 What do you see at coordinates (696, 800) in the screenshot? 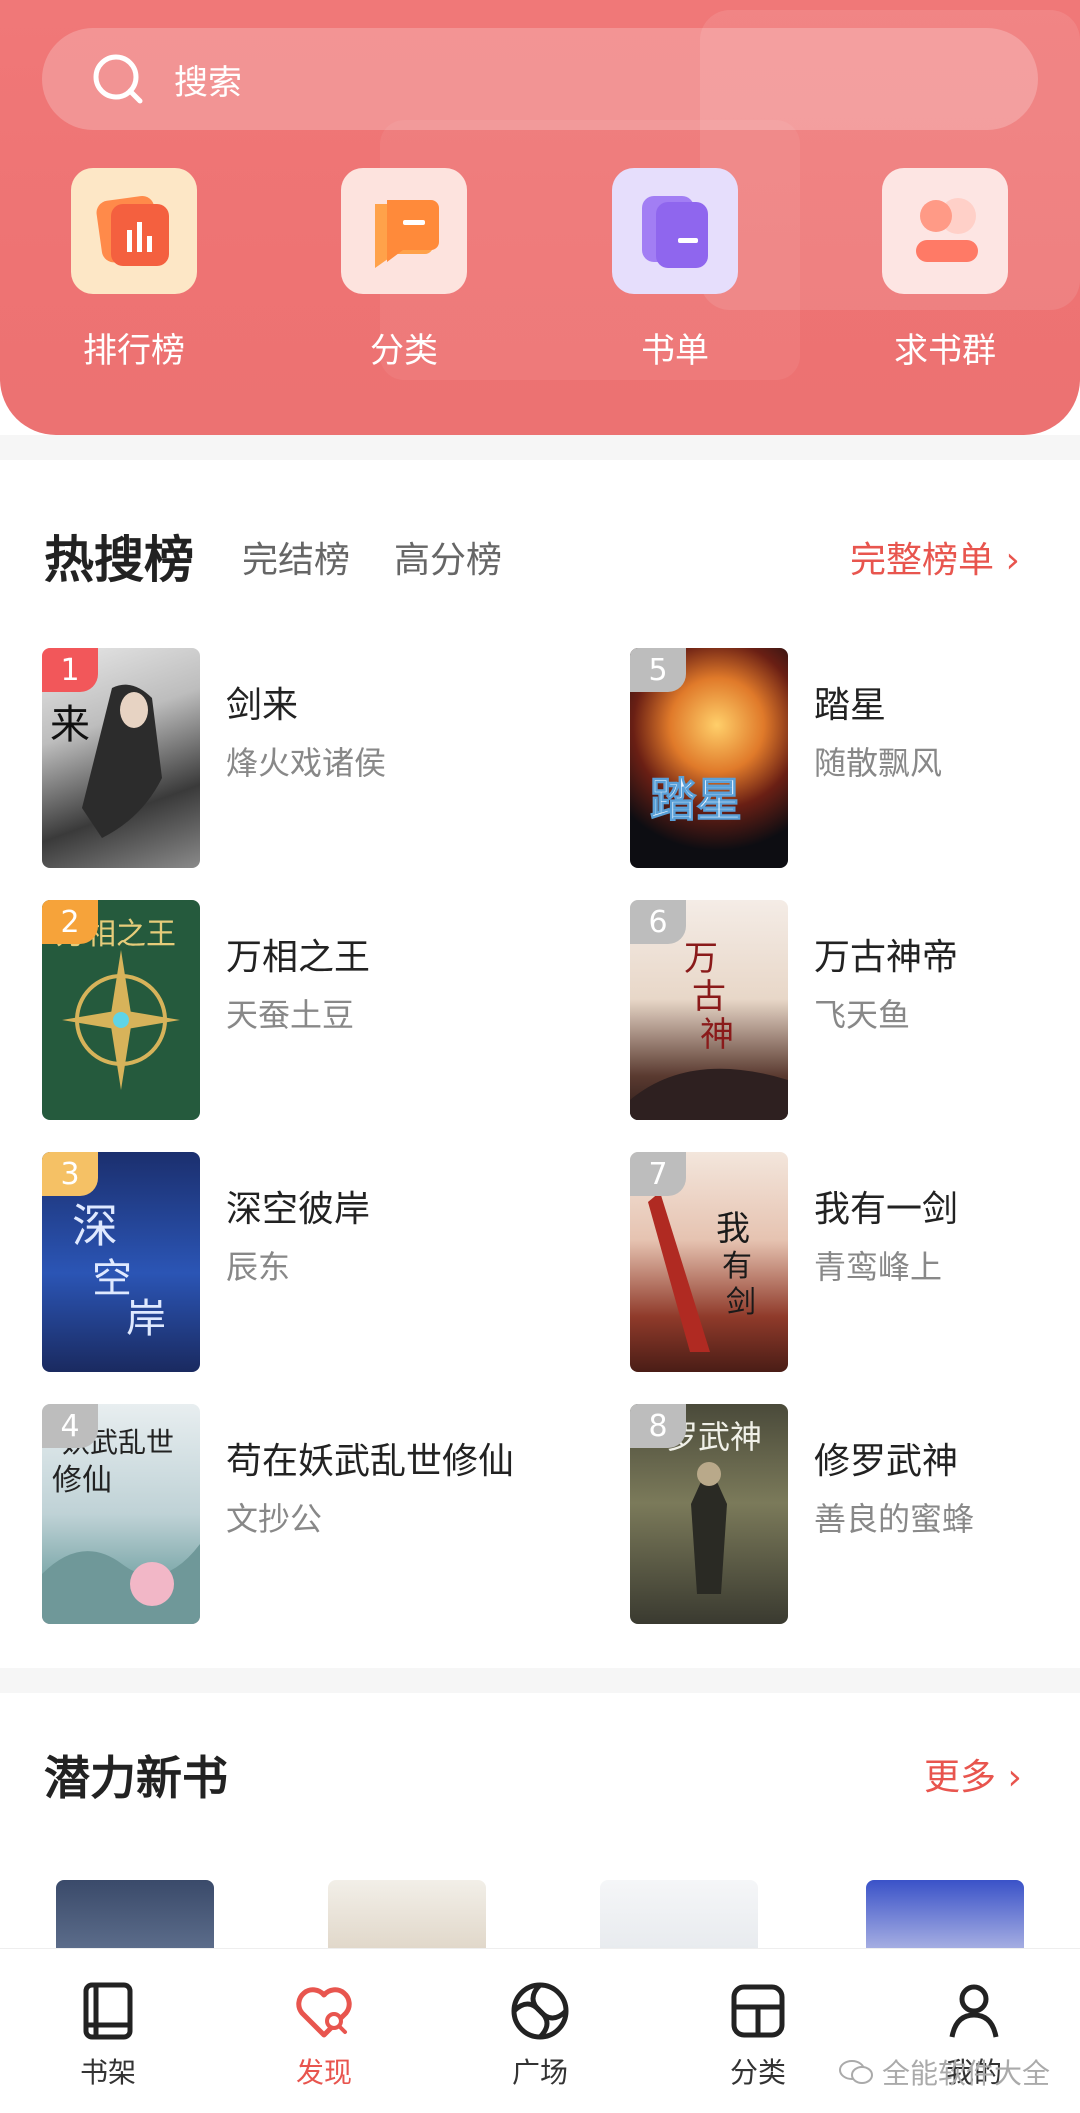
I see `svg-text: 踏星` at bounding box center [696, 800].